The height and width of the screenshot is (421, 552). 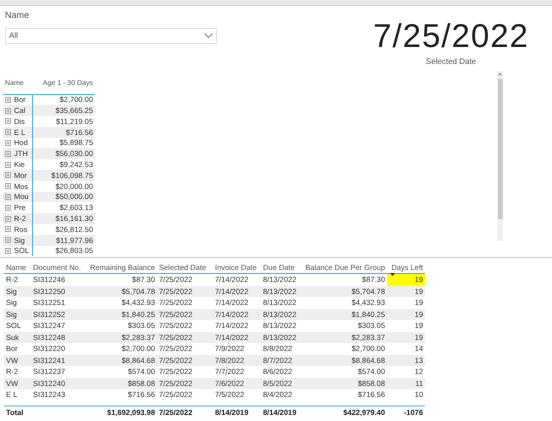 I want to click on slicer-label: Name, so click(x=17, y=15).